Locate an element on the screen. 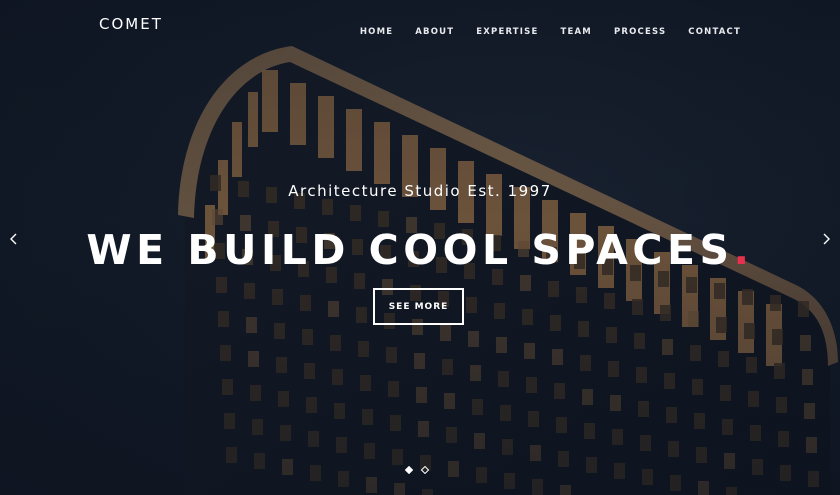  menu-item: ABOUT is located at coordinates (434, 28).